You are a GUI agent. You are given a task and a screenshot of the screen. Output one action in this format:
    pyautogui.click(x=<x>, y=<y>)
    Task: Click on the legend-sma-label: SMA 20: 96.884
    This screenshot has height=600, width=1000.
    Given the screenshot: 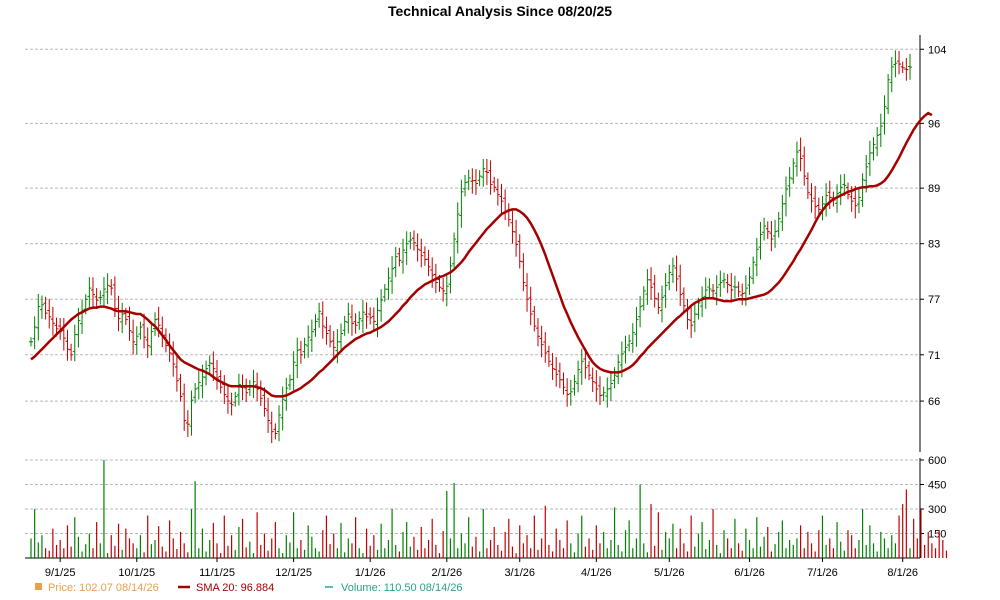 What is the action you would take?
    pyautogui.click(x=235, y=588)
    